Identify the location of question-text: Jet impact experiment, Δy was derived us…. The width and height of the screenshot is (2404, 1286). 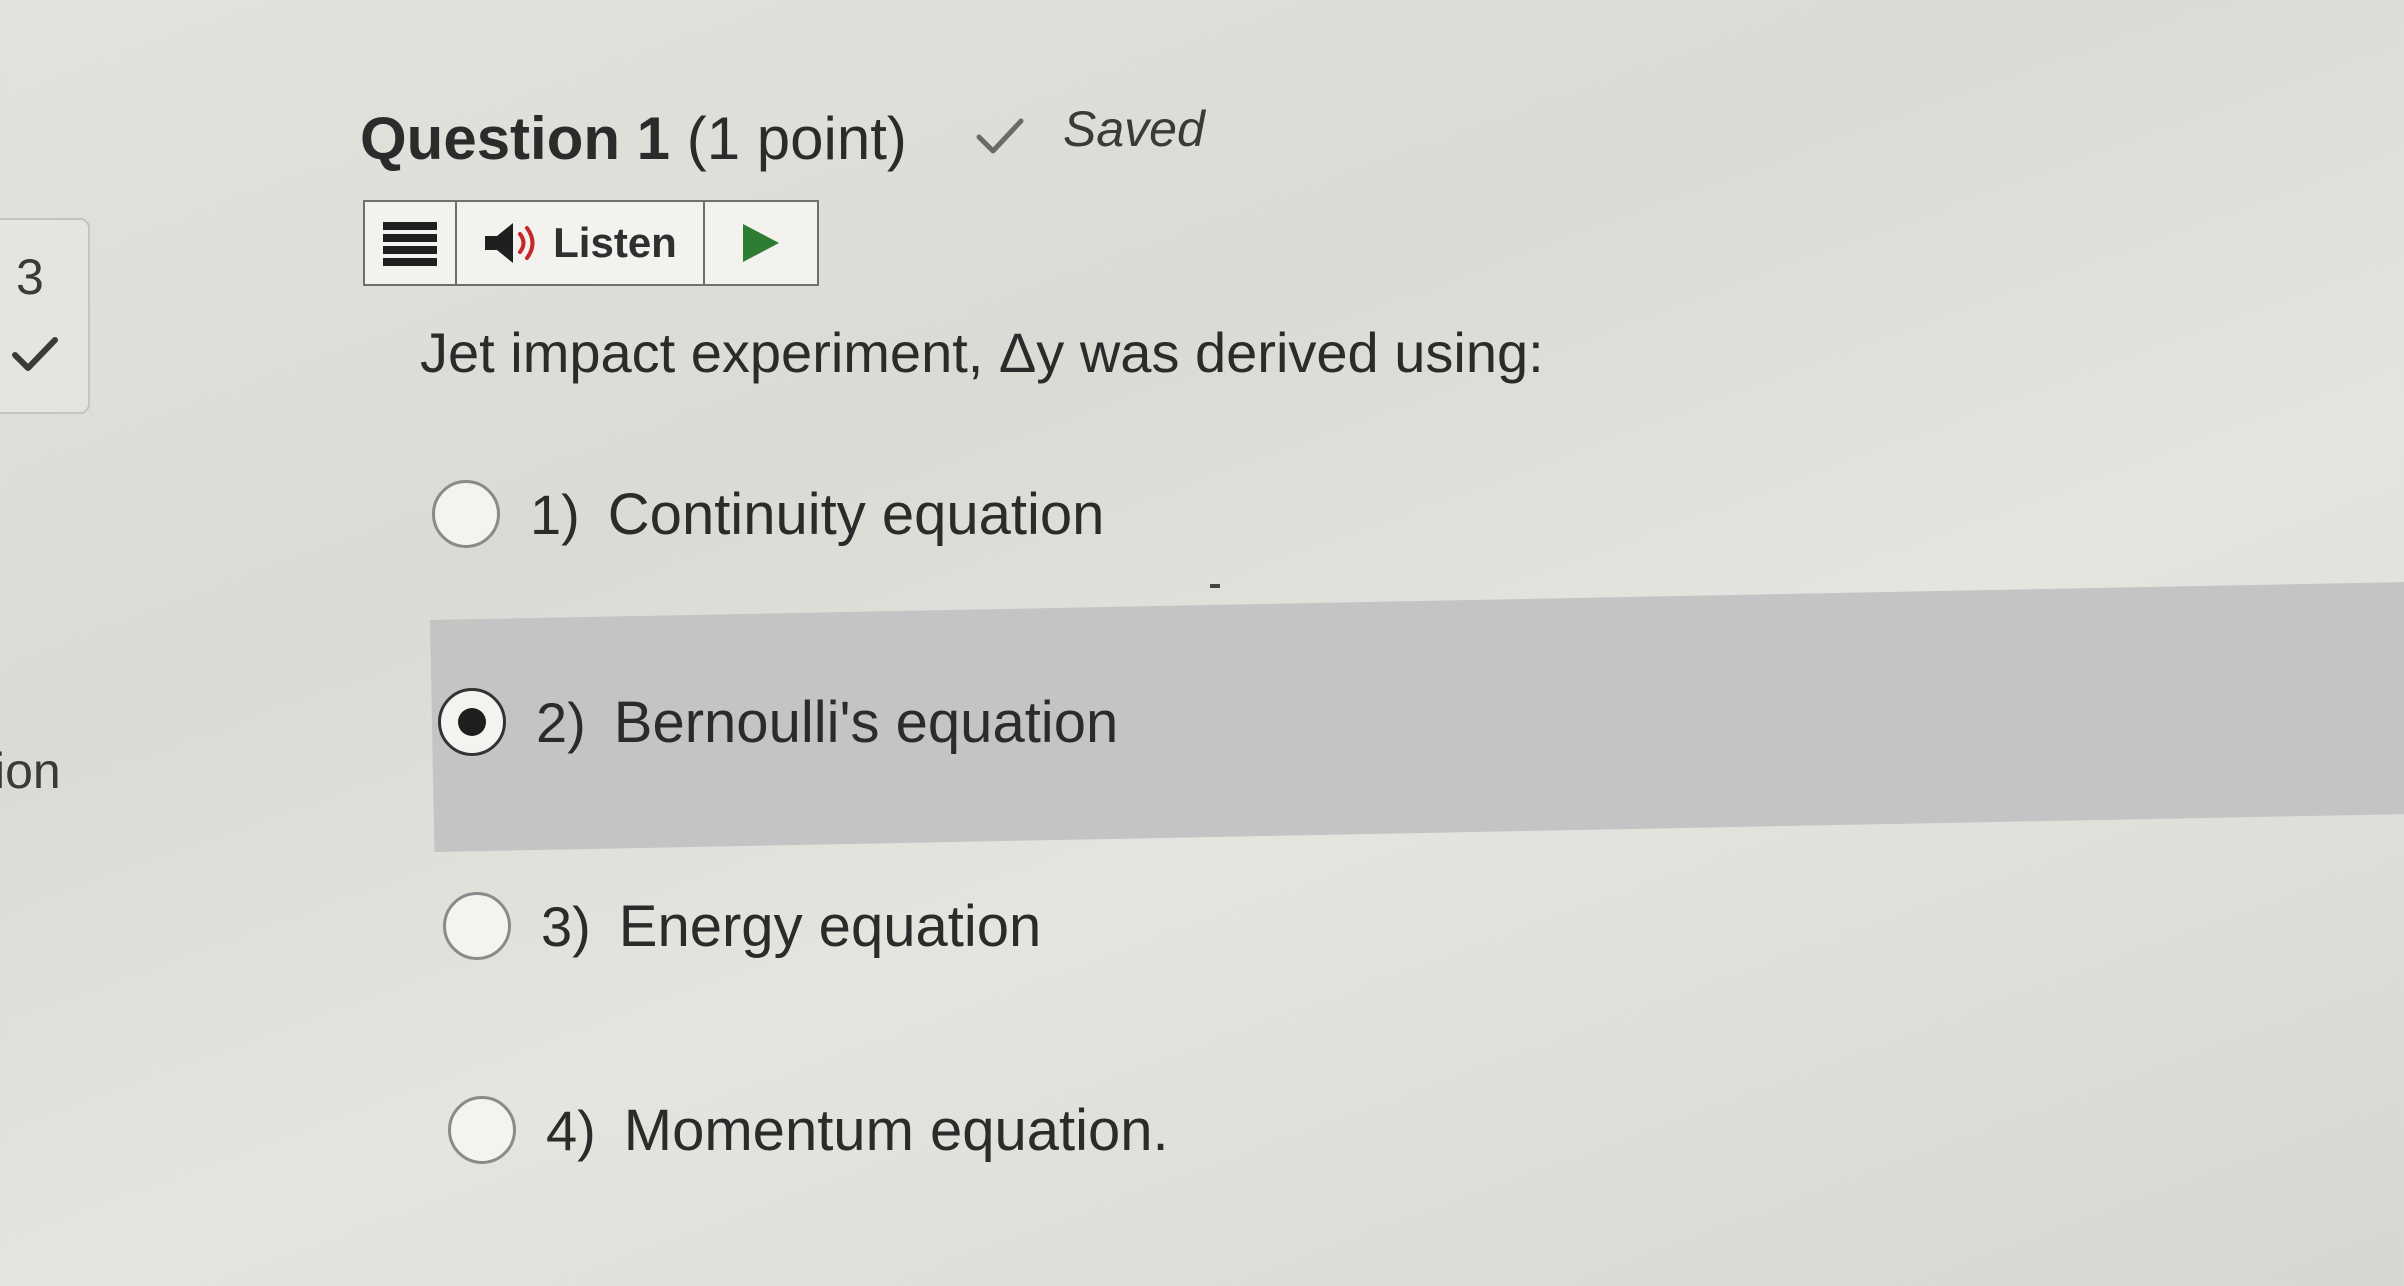
(982, 352).